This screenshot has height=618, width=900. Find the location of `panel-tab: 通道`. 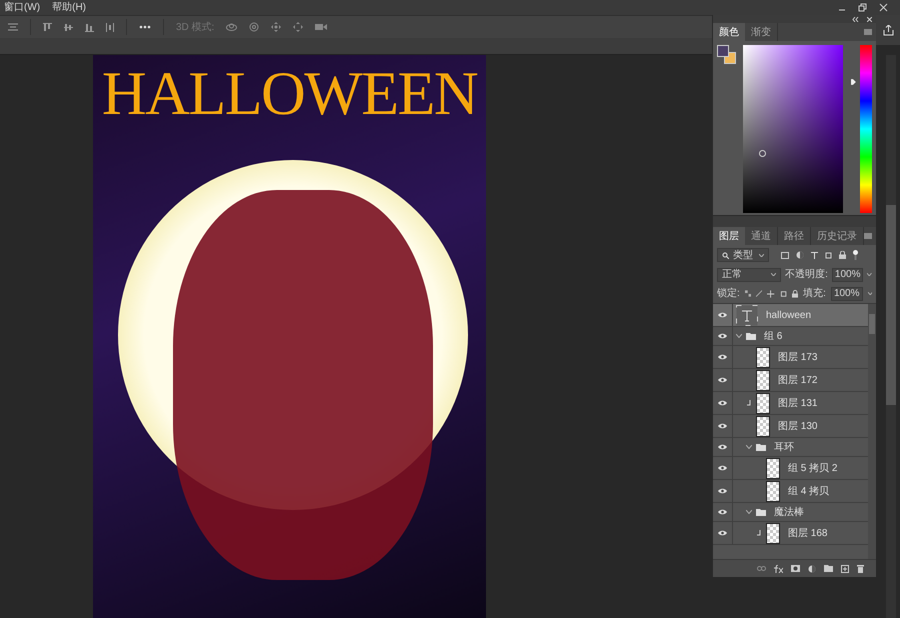

panel-tab: 通道 is located at coordinates (761, 236).